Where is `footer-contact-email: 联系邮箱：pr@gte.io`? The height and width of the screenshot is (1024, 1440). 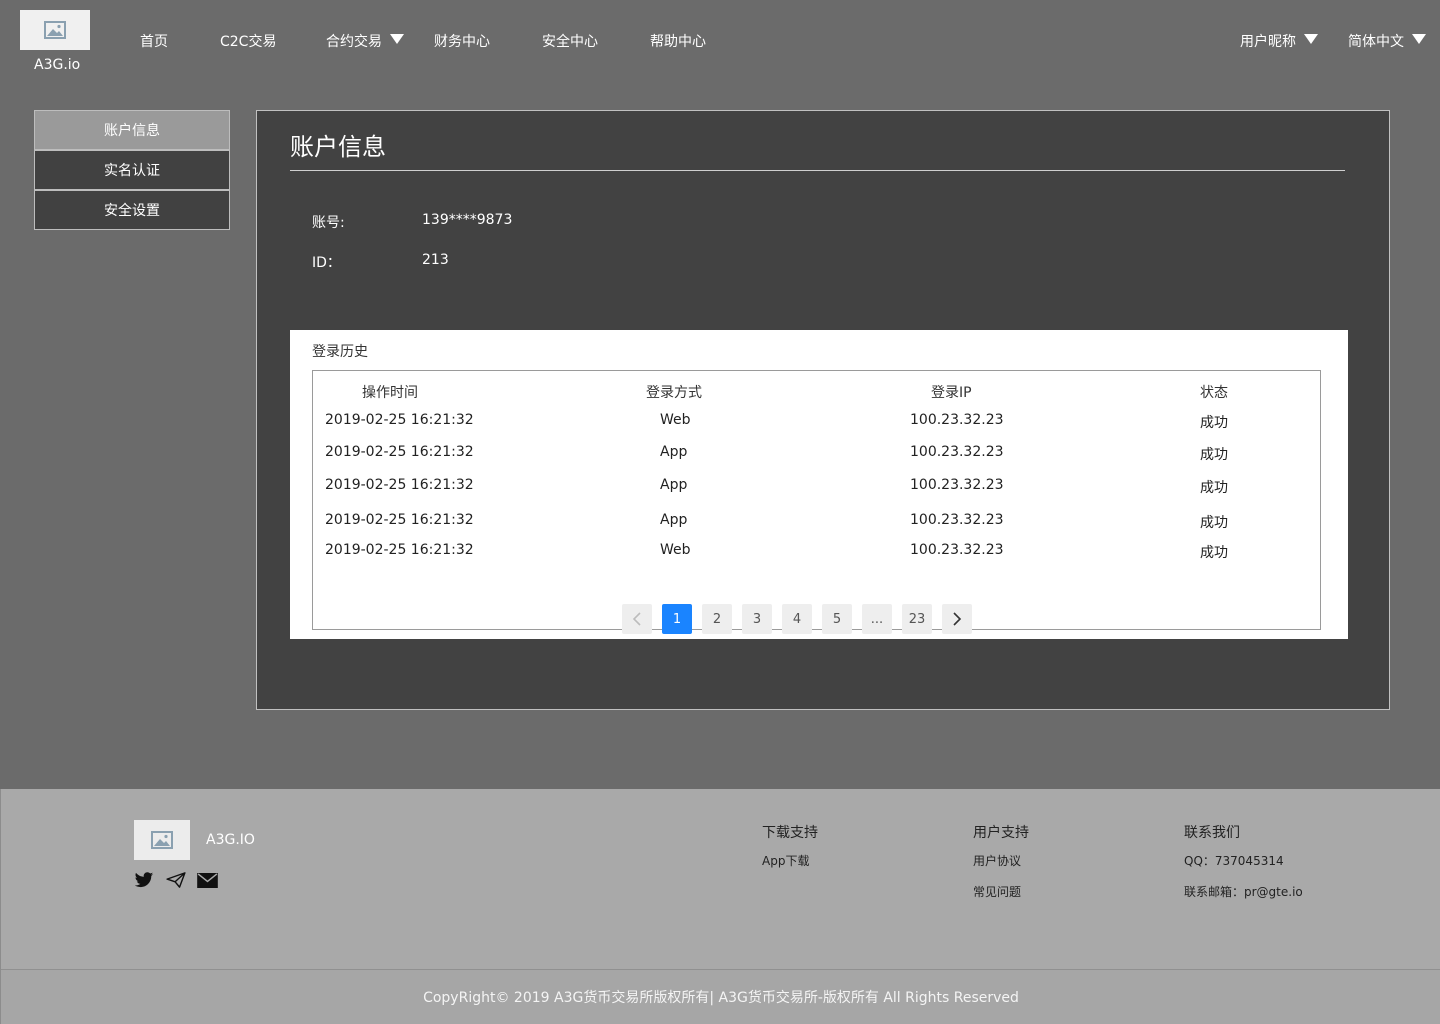
footer-contact-email: 联系邮箱：pr@gte.io is located at coordinates (1243, 891).